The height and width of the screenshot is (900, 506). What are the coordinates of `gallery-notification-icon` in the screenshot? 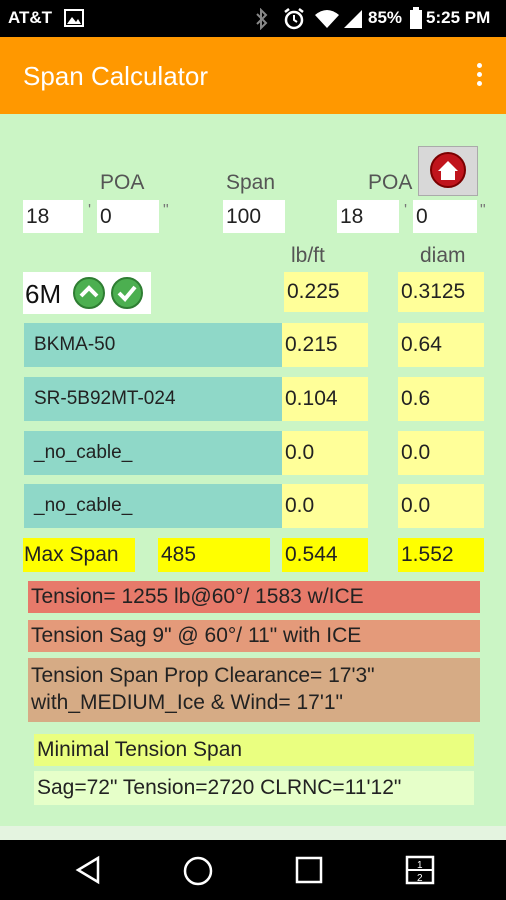 It's located at (74, 18).